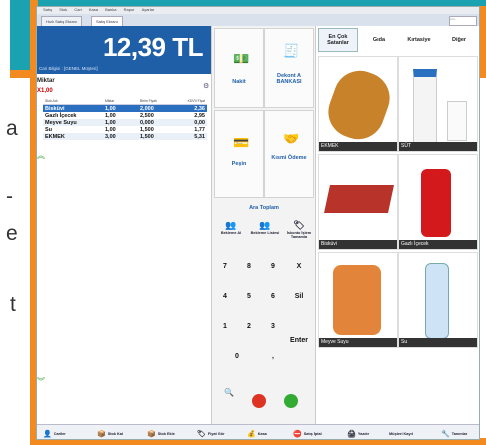 The height and width of the screenshot is (445, 486). I want to click on customers-label: Cariler, so click(59, 434).